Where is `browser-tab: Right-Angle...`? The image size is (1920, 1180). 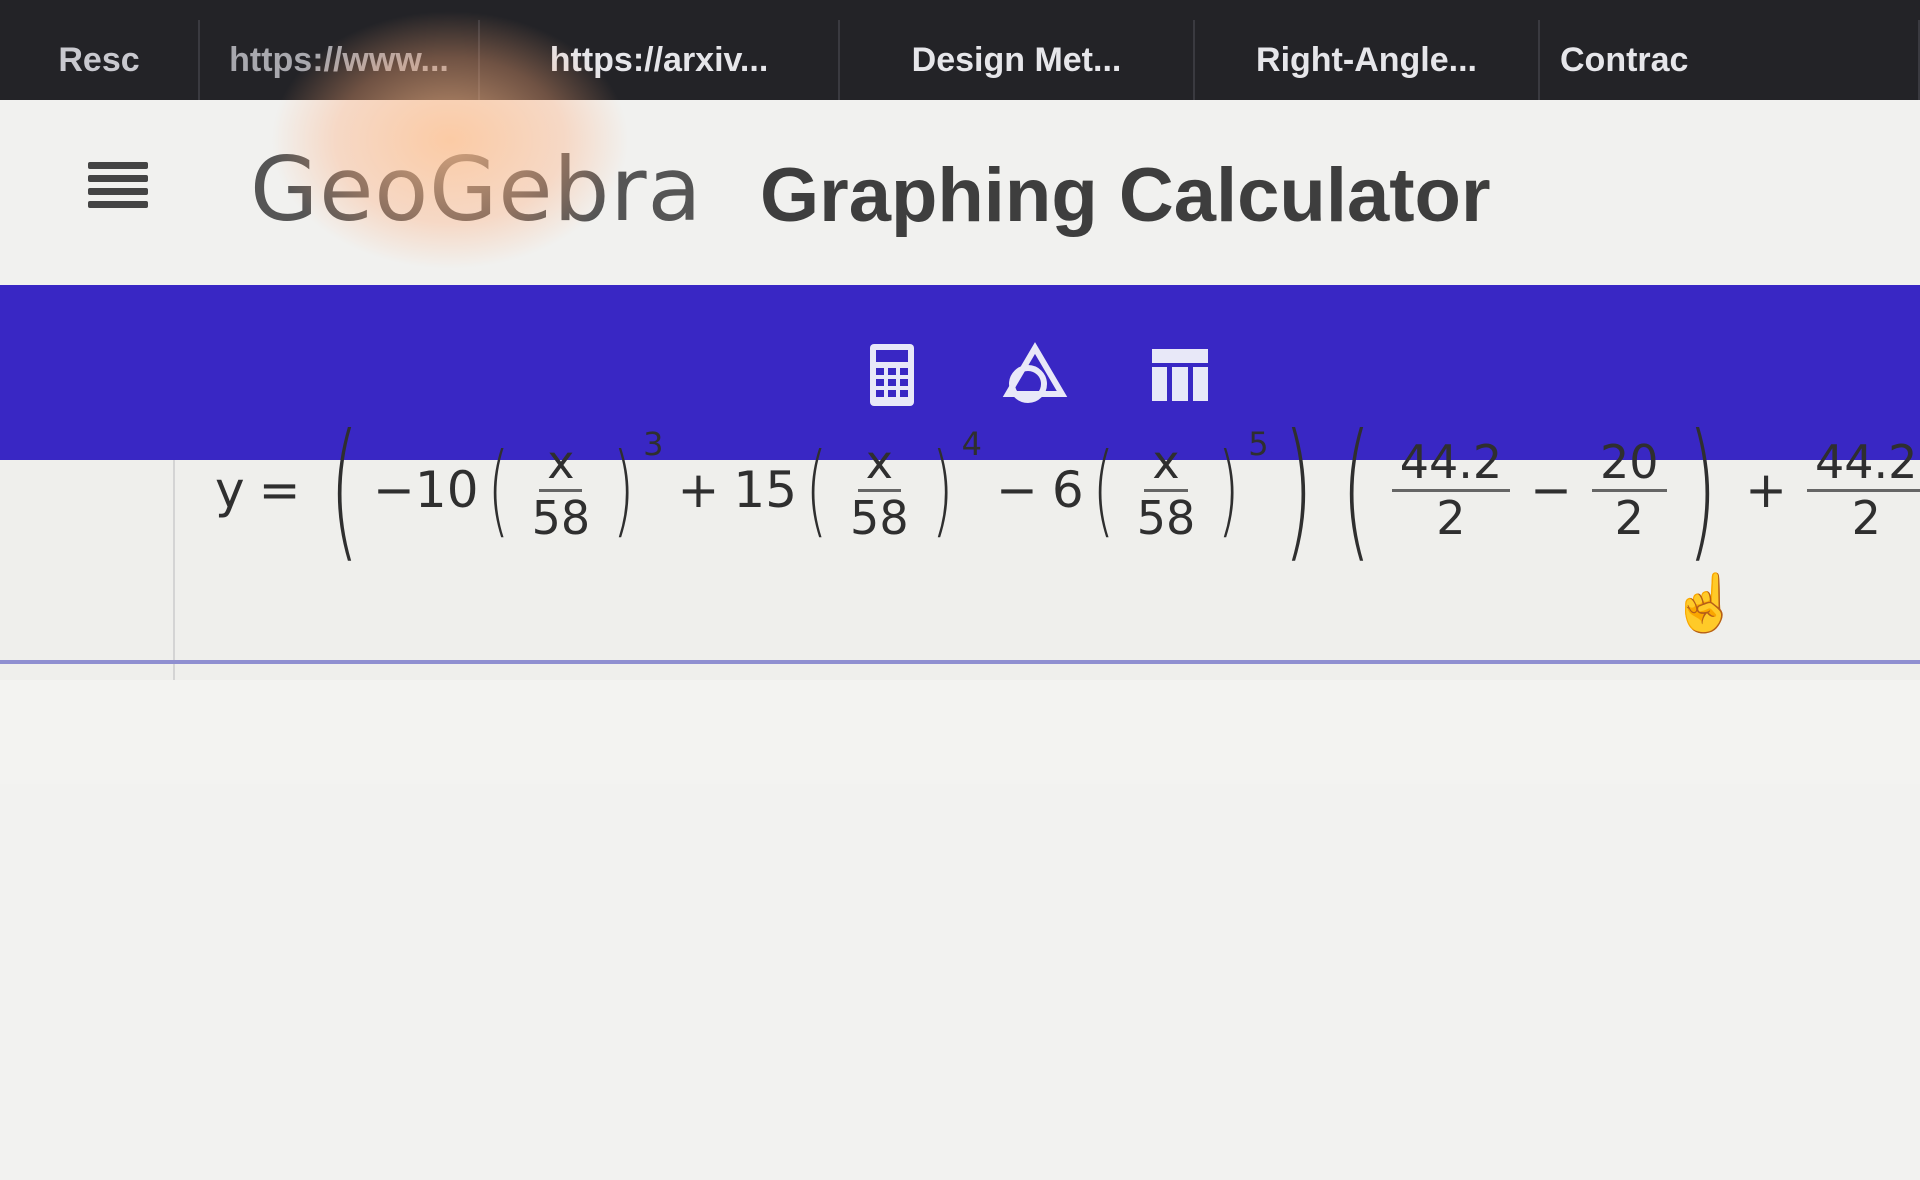 browser-tab: Right-Angle... is located at coordinates (1367, 60).